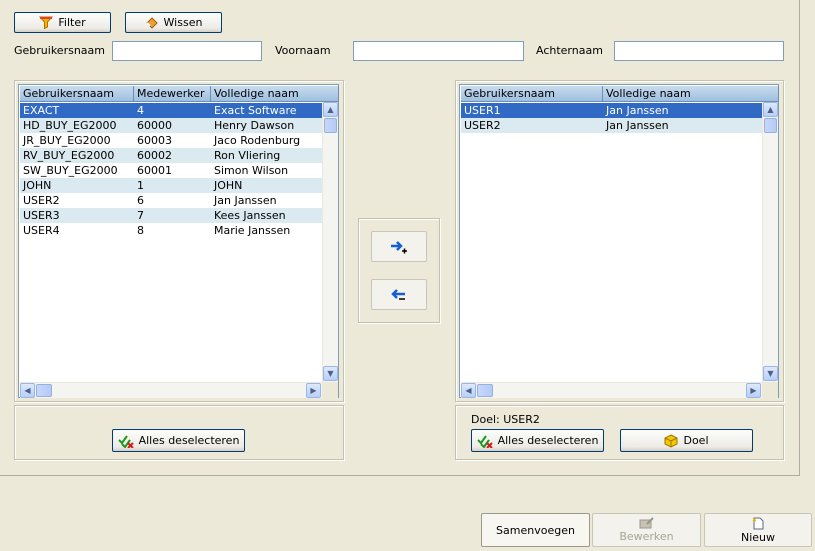  I want to click on table-cell: 8, so click(140, 230).